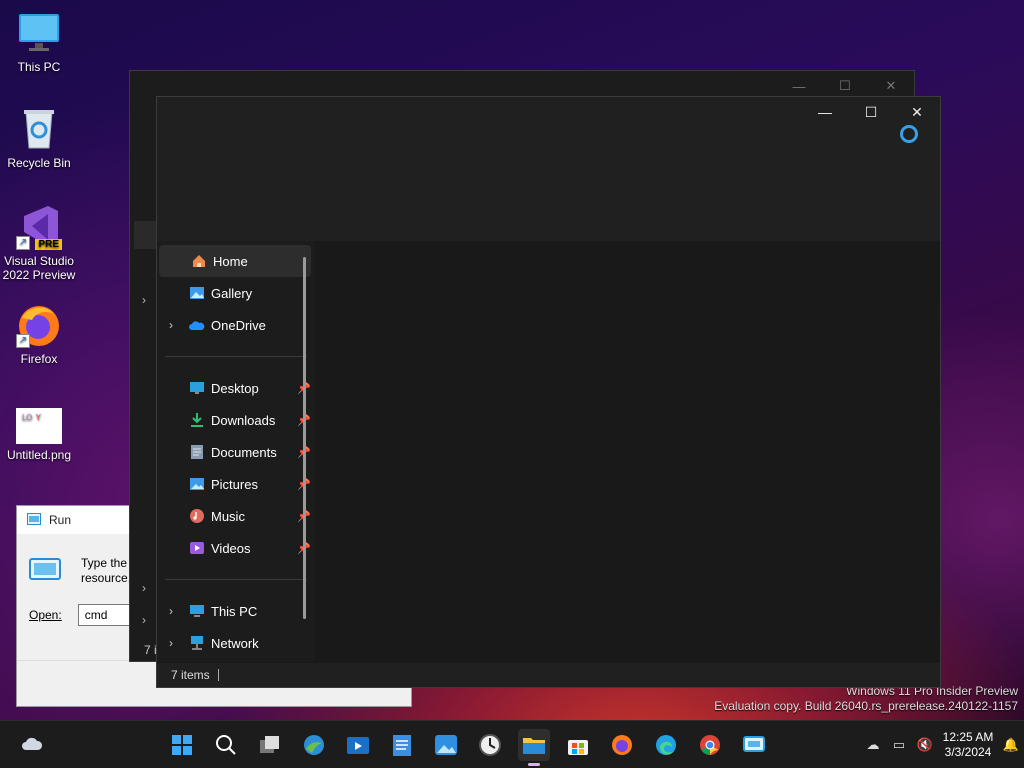 The image size is (1024, 768). What do you see at coordinates (899, 745) in the screenshot?
I see `network-status-icon: ▭` at bounding box center [899, 745].